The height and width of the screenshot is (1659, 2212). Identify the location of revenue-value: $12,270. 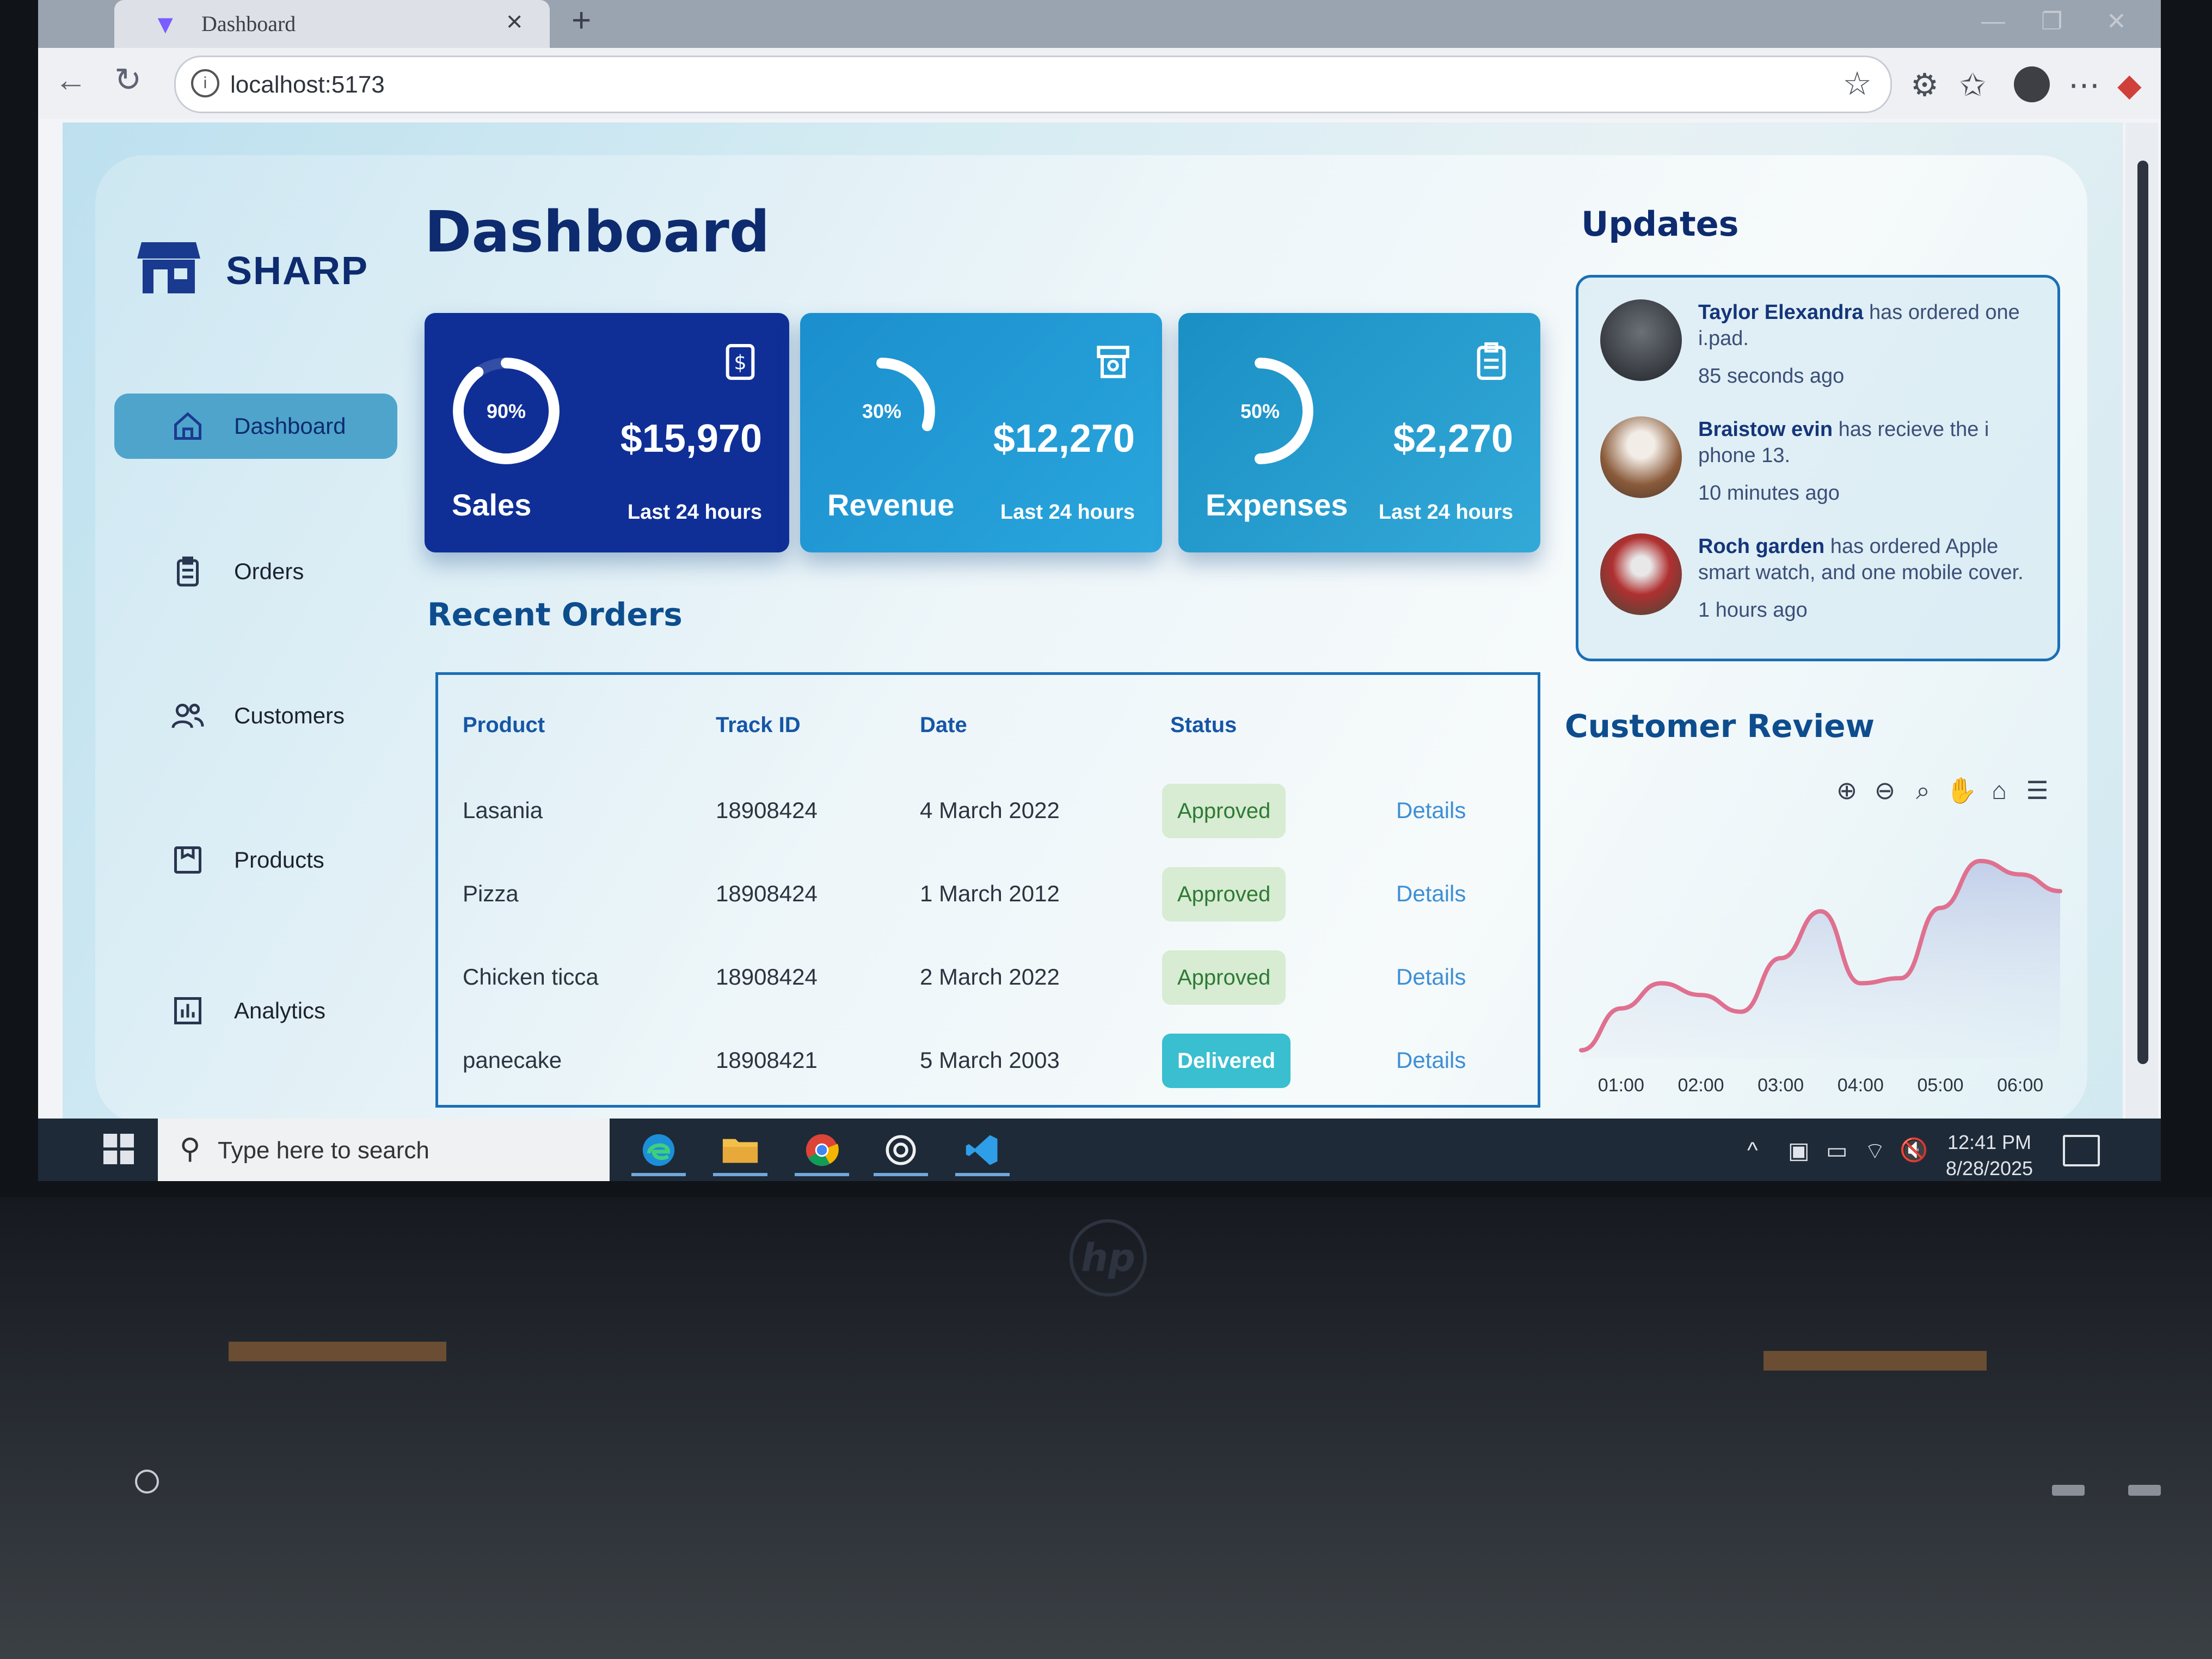
(1064, 438).